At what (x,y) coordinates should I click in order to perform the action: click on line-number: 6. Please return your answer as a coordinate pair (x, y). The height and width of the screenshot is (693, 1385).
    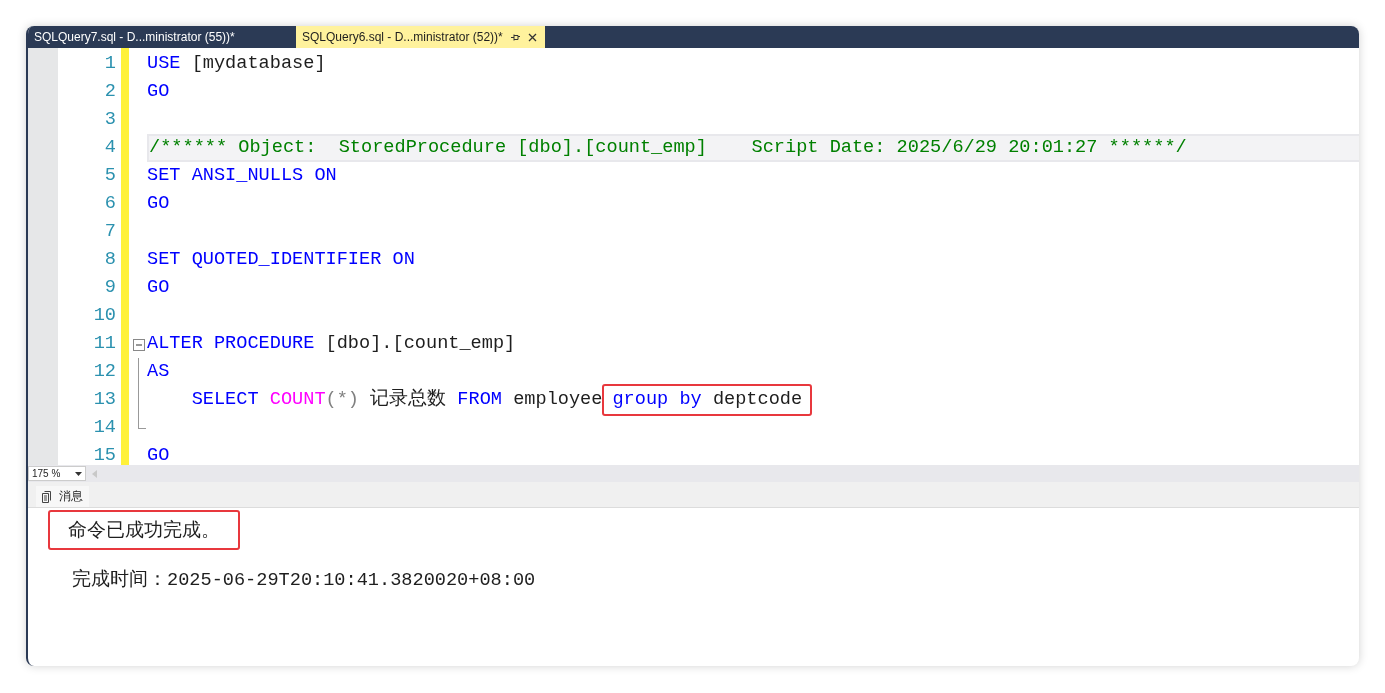
    Looking at the image, I should click on (109, 204).